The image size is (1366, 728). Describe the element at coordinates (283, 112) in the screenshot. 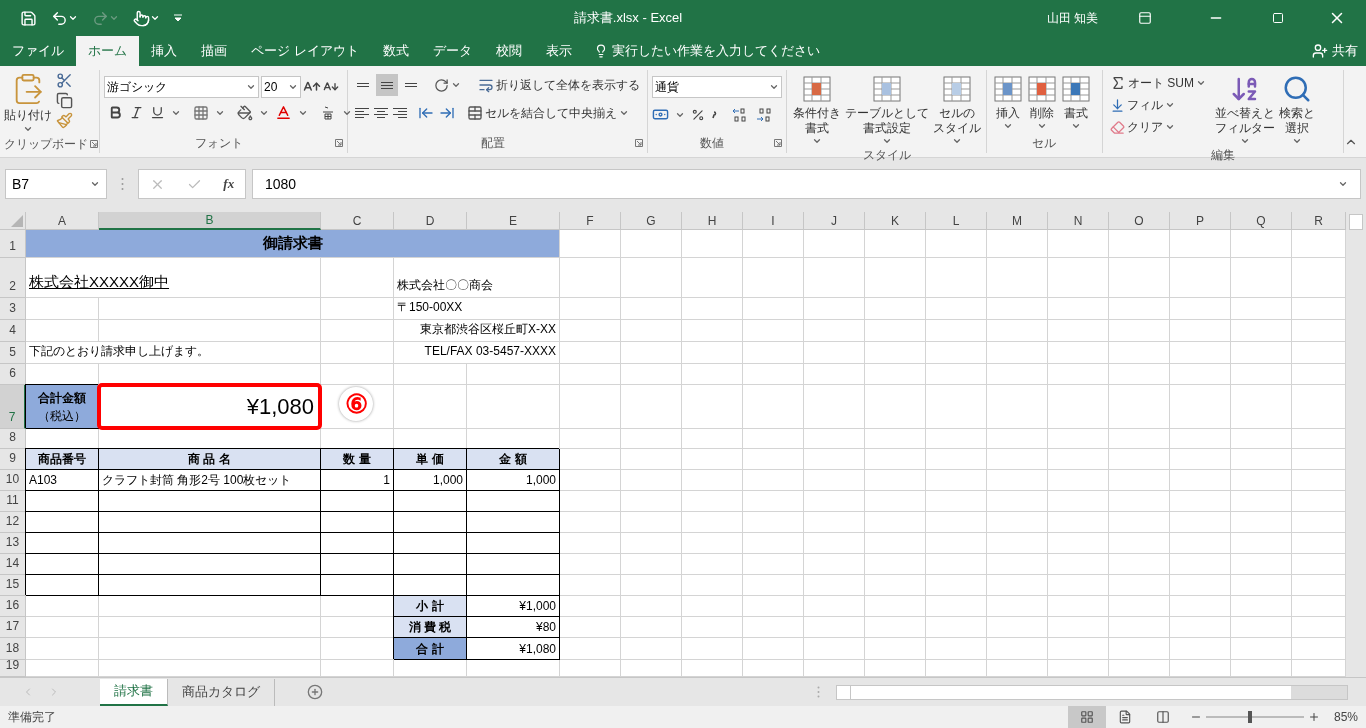

I see `font-color-icon` at that location.